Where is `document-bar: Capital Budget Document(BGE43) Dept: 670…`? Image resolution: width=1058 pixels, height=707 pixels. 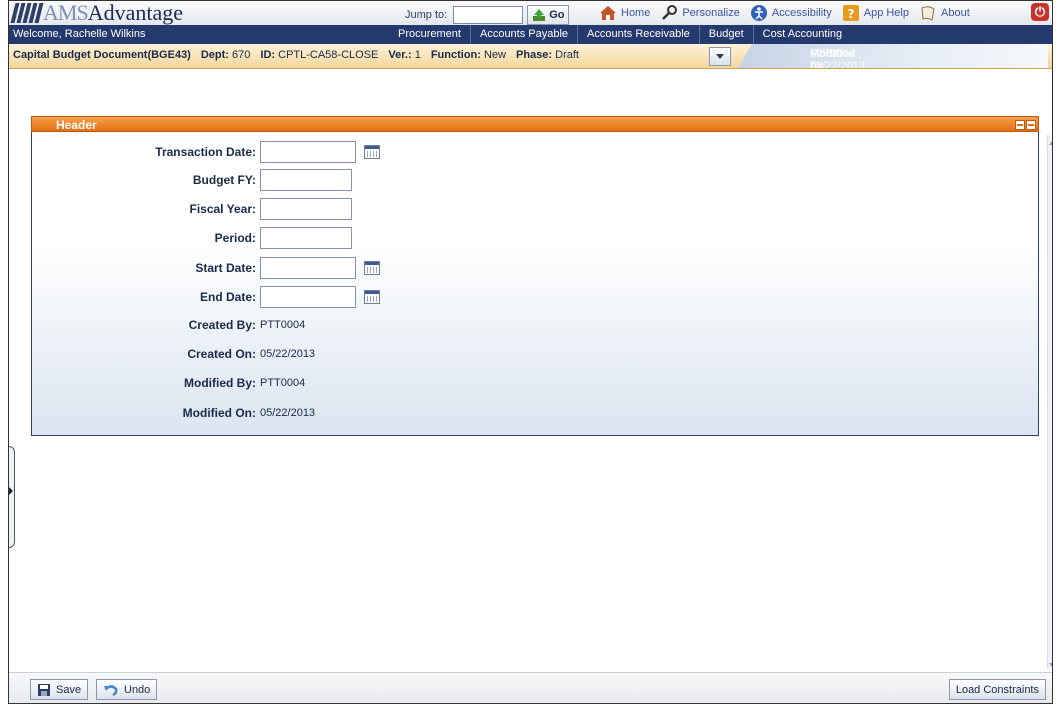 document-bar: Capital Budget Document(BGE43) Dept: 670… is located at coordinates (530, 56).